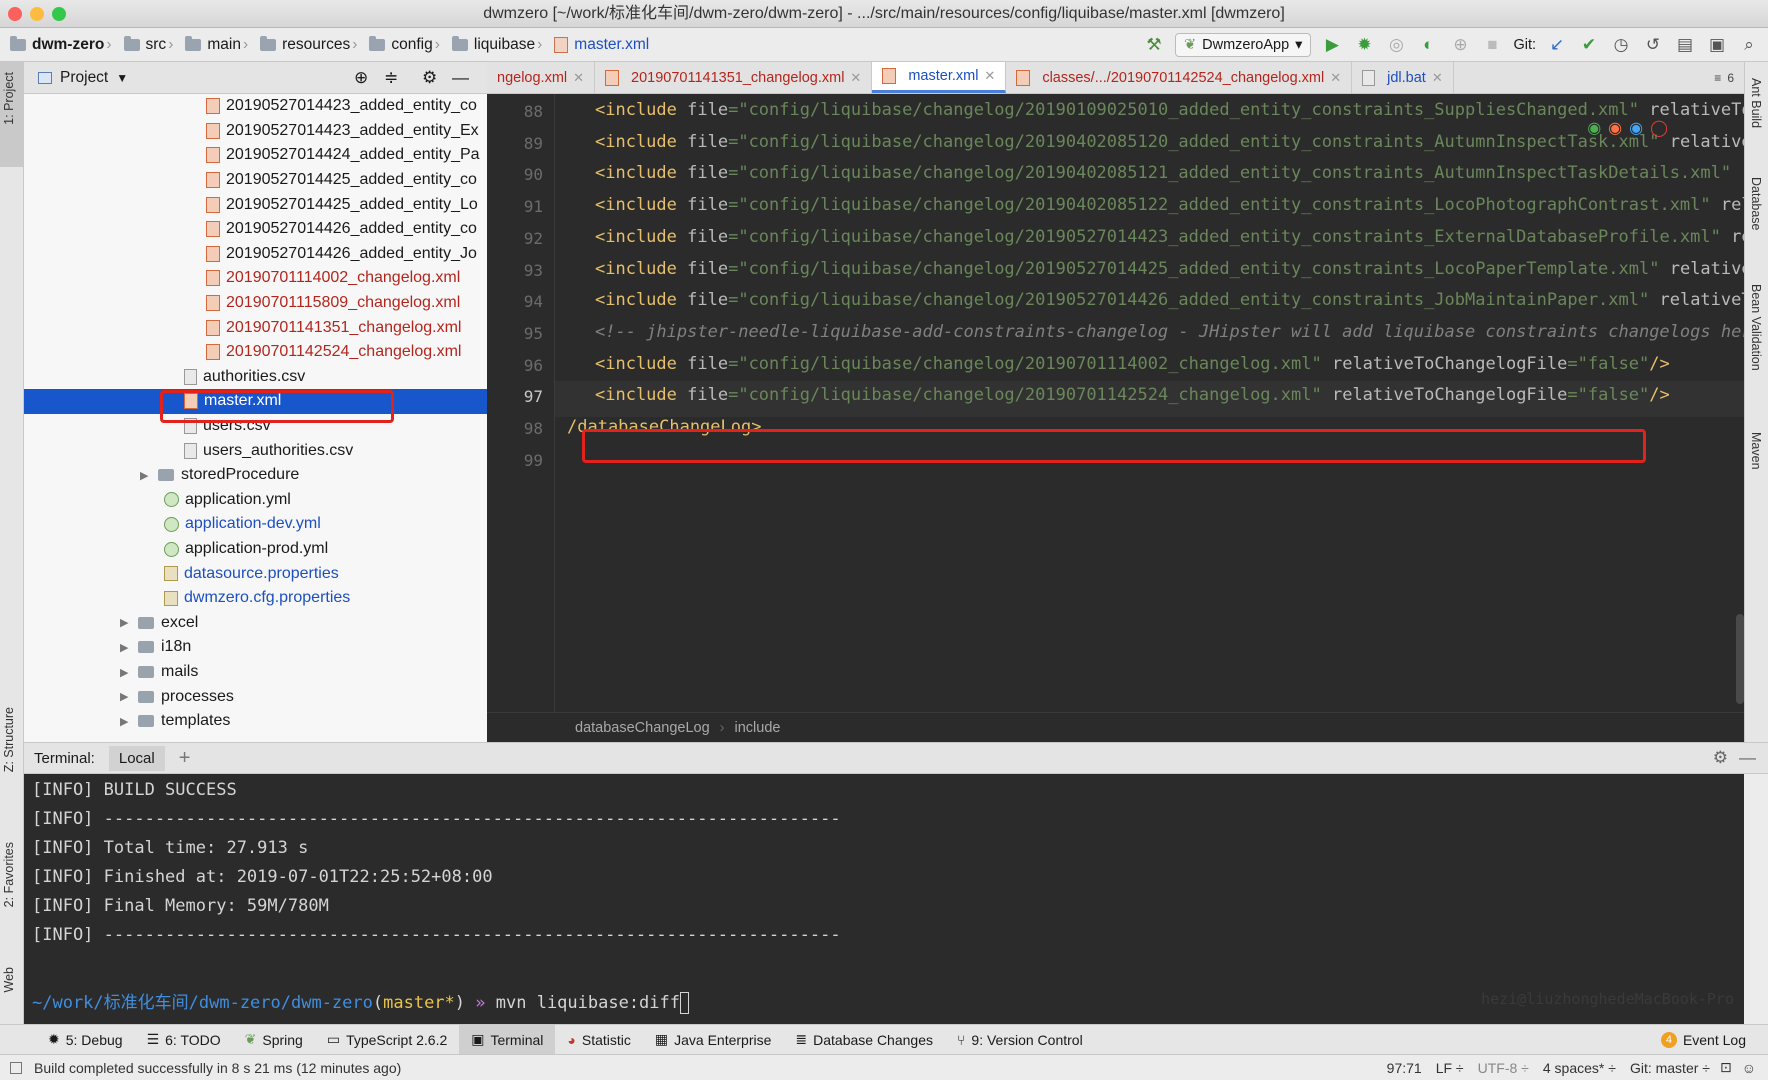 This screenshot has width=1768, height=1080. I want to click on breadcrumb-include: include, so click(758, 728).